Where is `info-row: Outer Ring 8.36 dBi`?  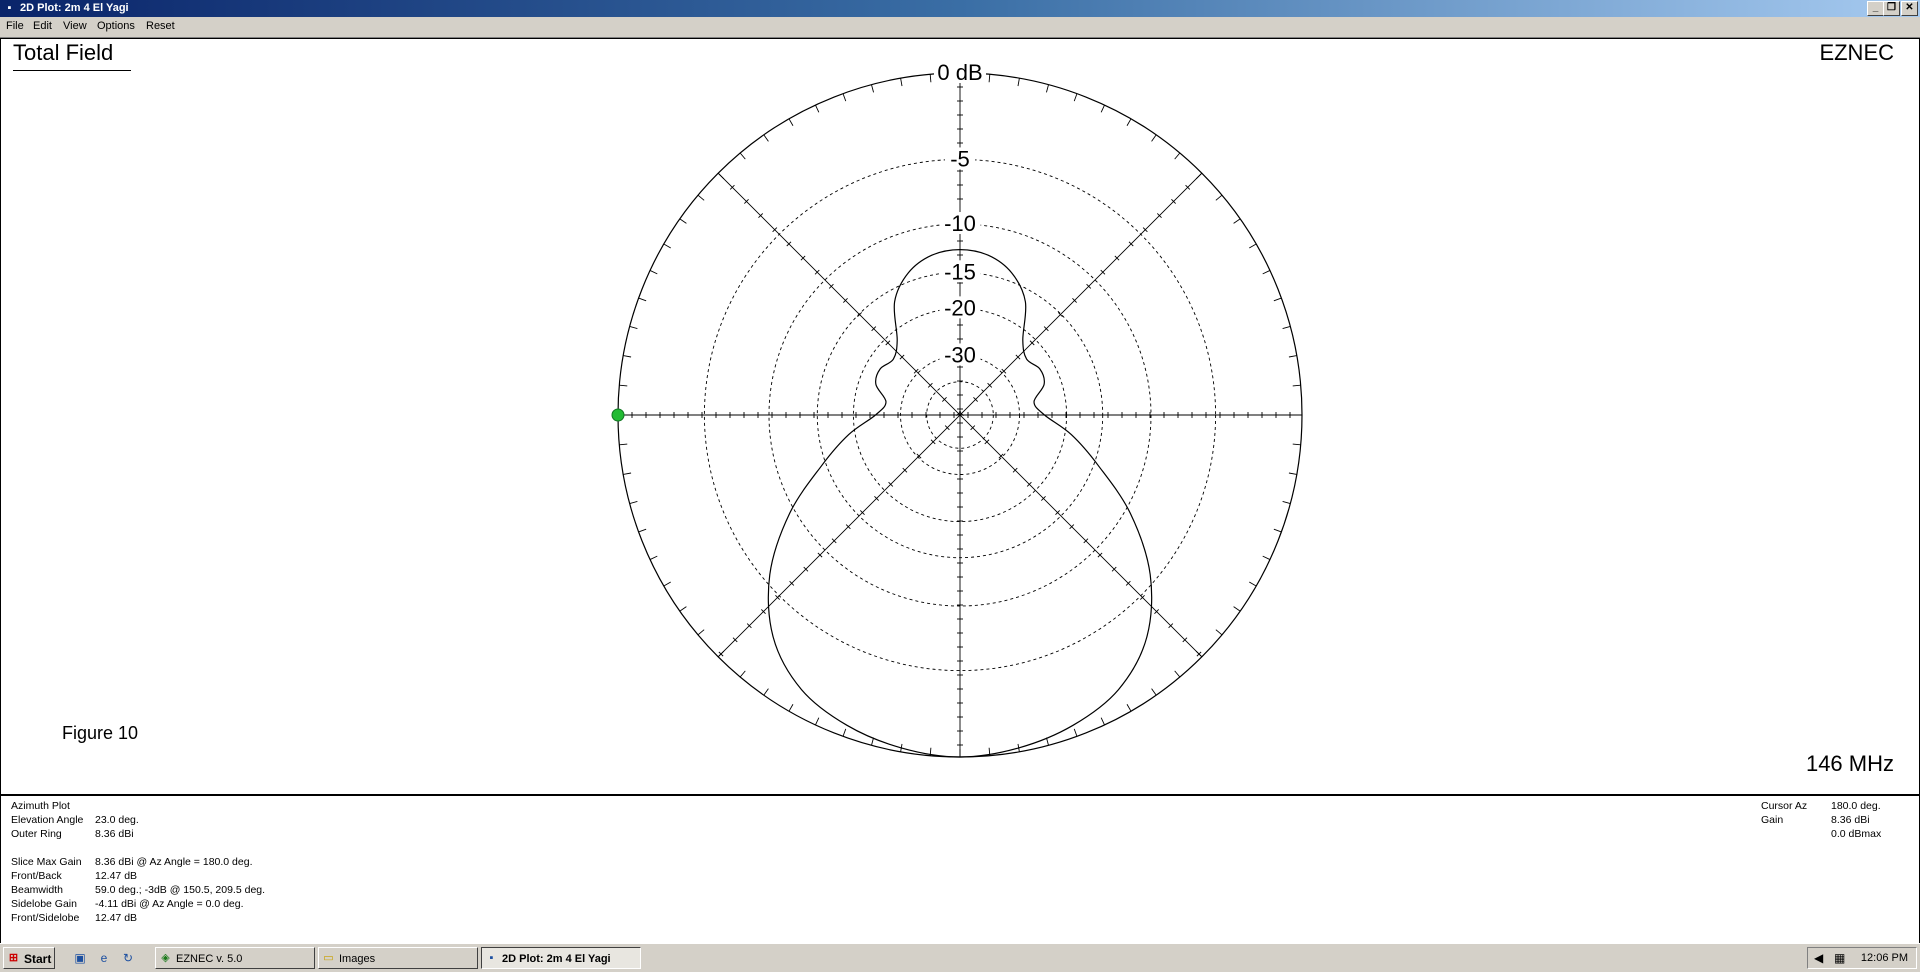 info-row: Outer Ring 8.36 dBi is located at coordinates (211, 835).